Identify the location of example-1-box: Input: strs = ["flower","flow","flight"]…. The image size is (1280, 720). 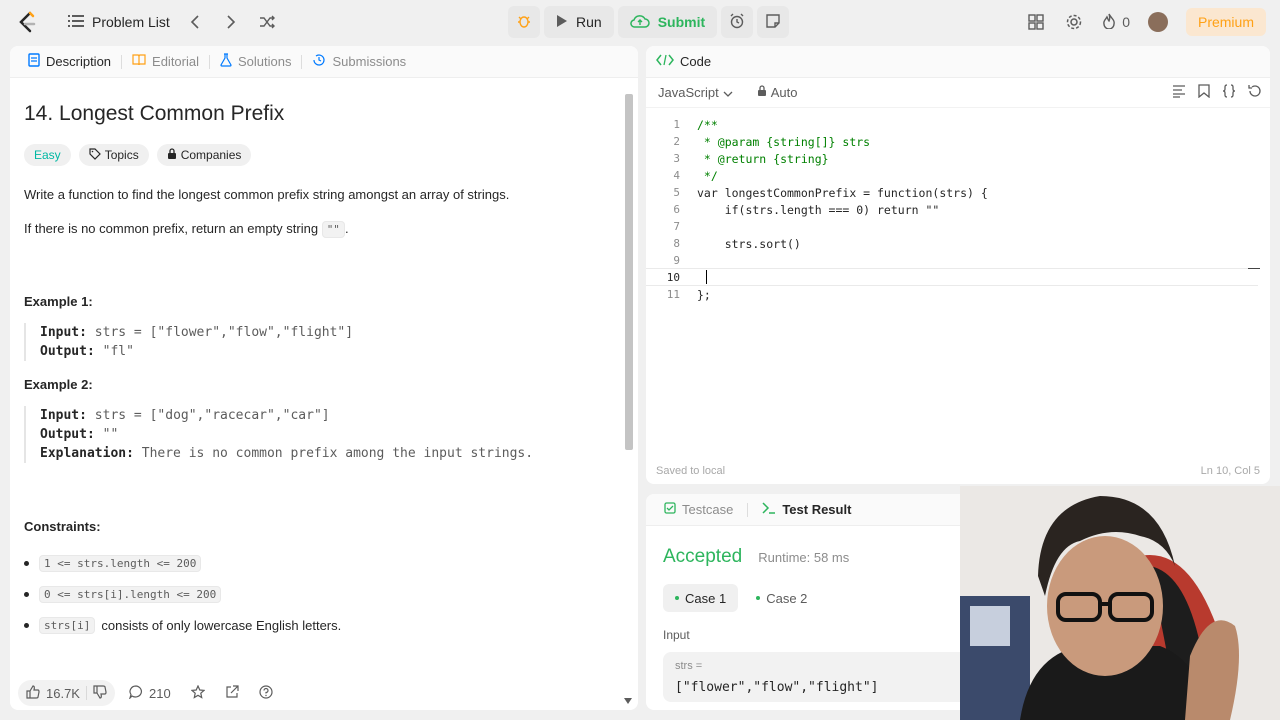
(319, 342).